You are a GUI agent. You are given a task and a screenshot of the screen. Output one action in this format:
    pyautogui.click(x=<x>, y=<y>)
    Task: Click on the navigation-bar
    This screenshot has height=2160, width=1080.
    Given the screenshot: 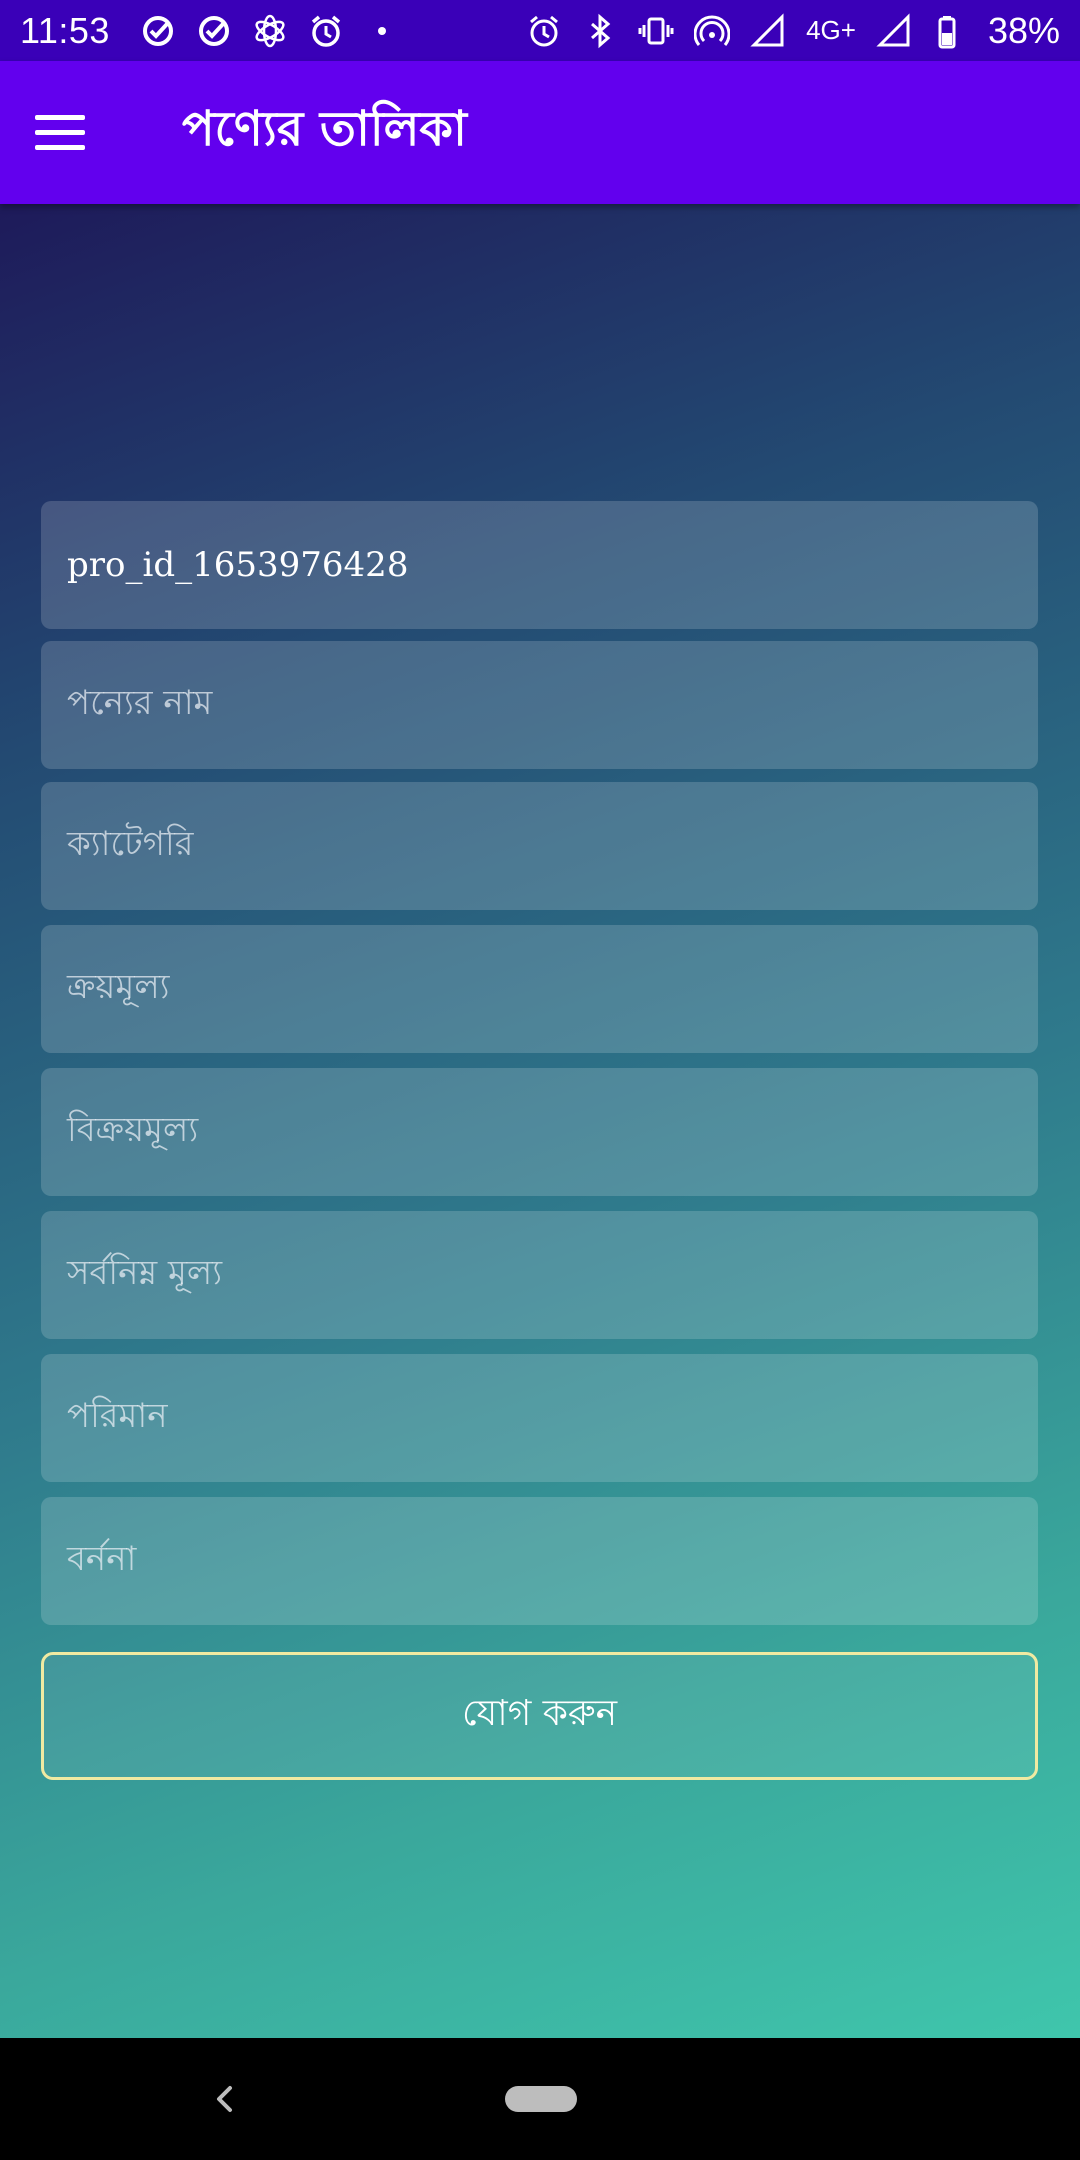 What is the action you would take?
    pyautogui.click(x=540, y=2099)
    